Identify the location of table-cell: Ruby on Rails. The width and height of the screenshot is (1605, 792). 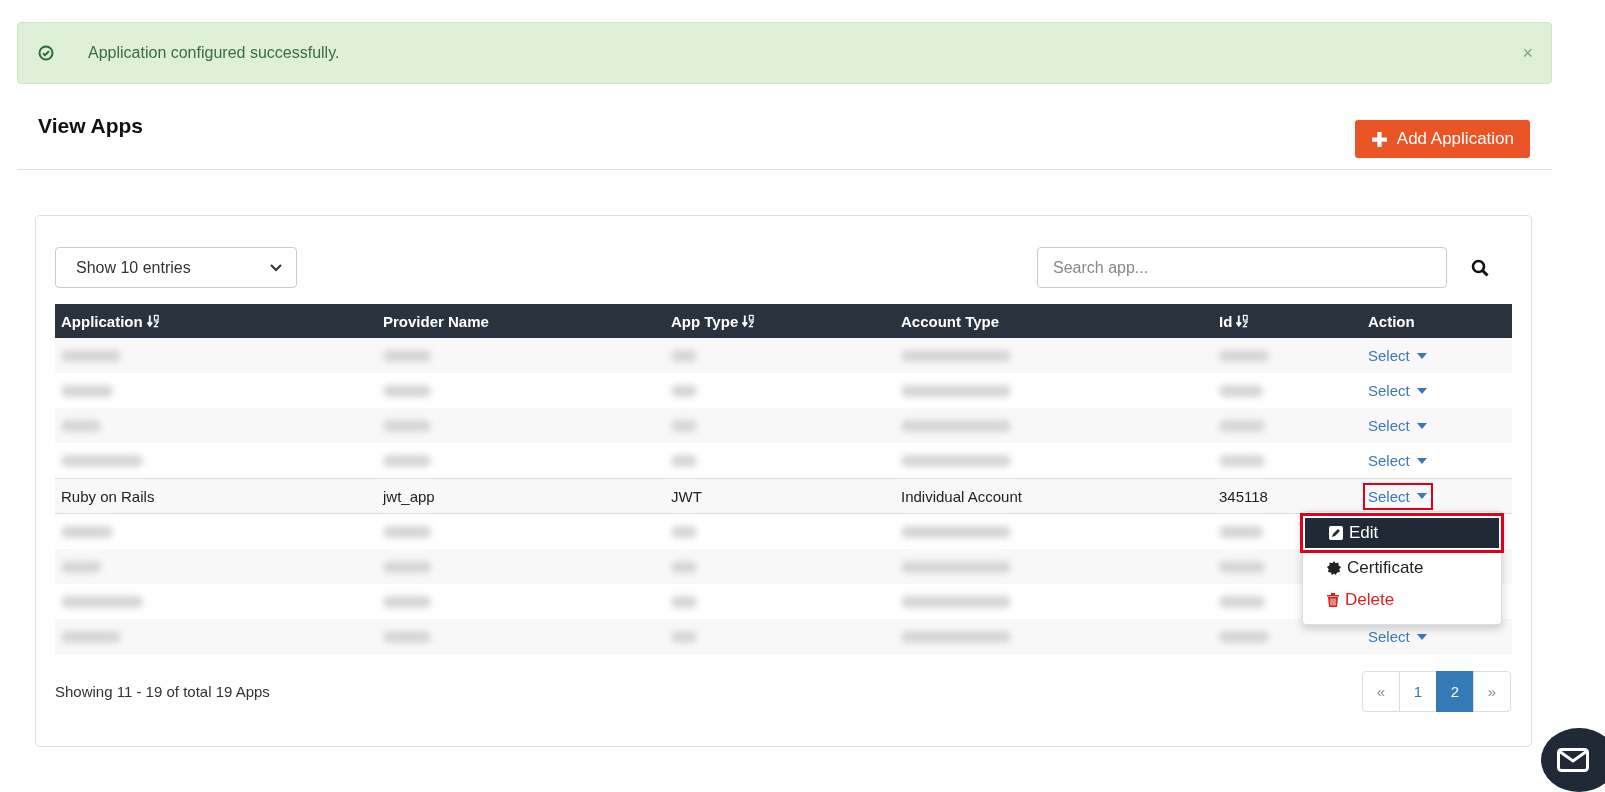
(108, 496).